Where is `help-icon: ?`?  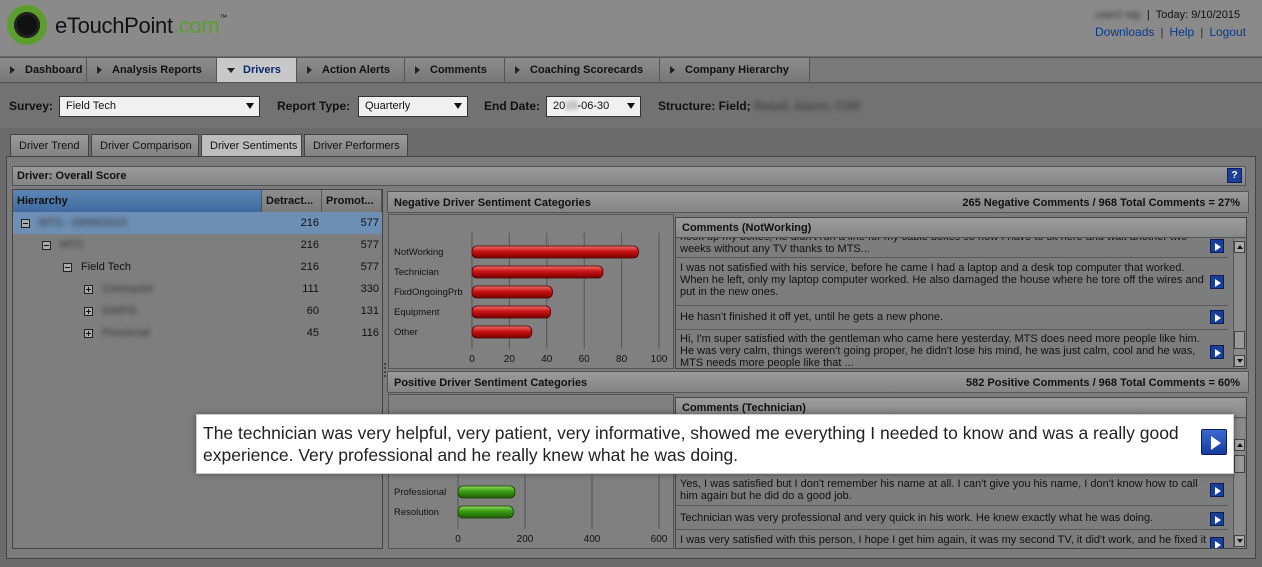 help-icon: ? is located at coordinates (1234, 175).